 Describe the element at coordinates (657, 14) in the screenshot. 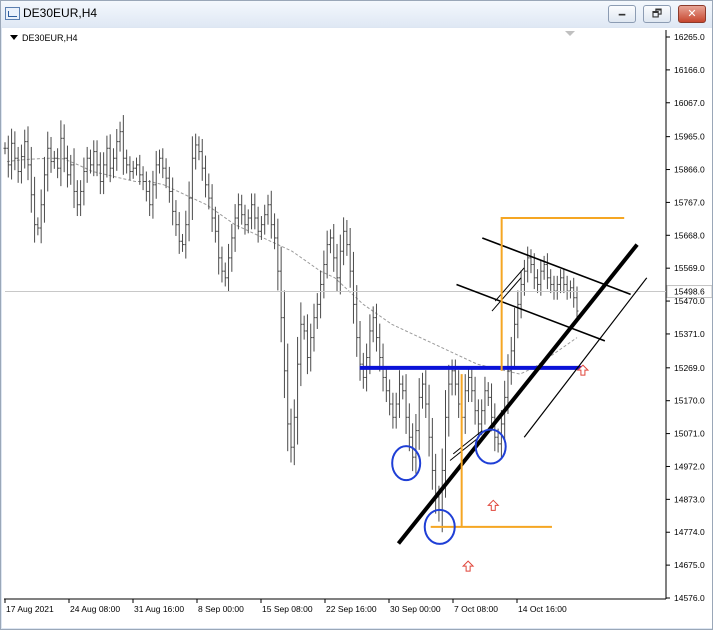

I see `maximize-button: 🗗` at that location.